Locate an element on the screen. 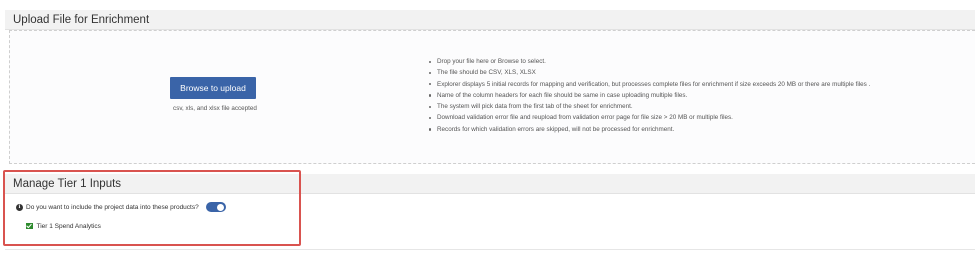 This screenshot has height=258, width=975. toggle-knob is located at coordinates (221, 207).